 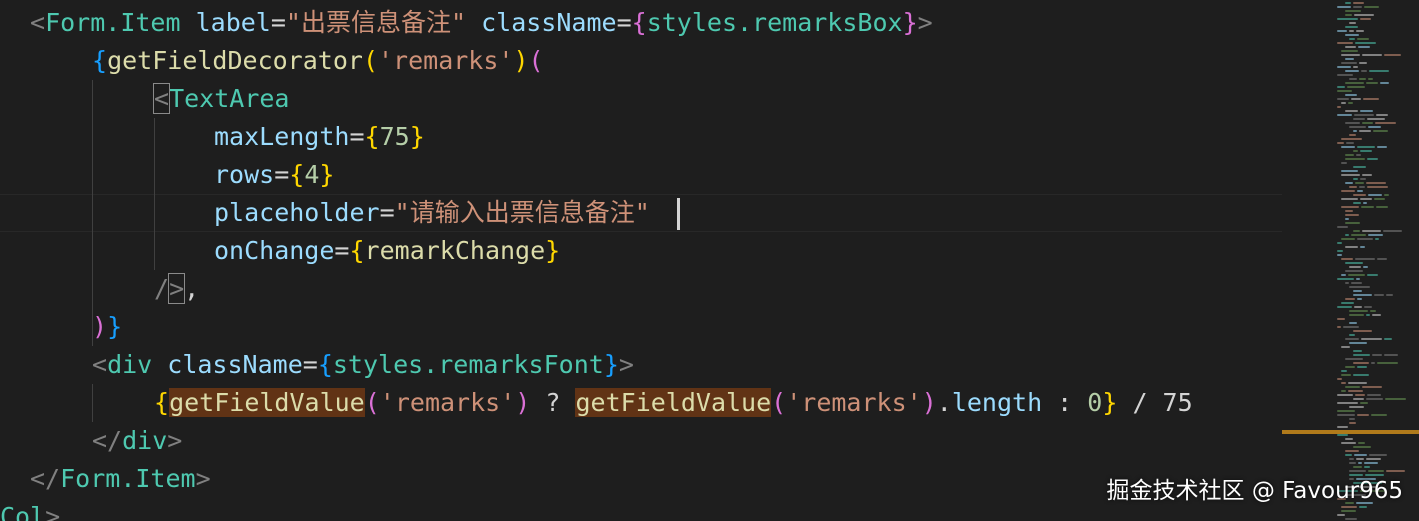 What do you see at coordinates (447, 402) in the screenshot?
I see `code-token: 'remarks'` at bounding box center [447, 402].